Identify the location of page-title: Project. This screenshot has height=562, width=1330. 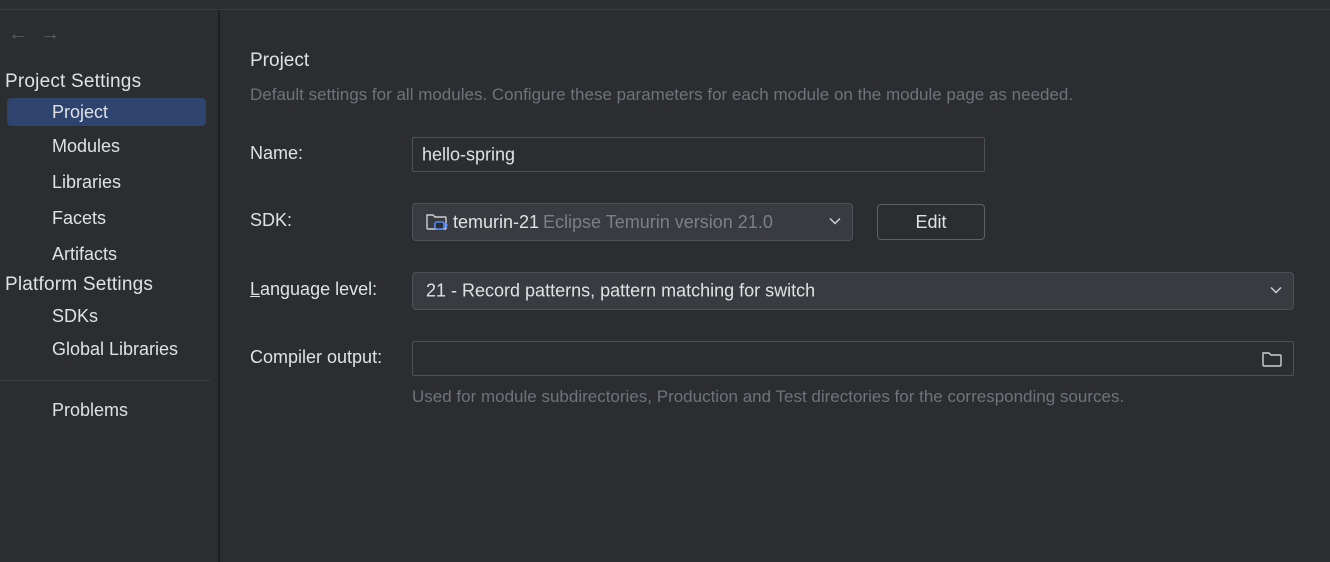
(280, 60).